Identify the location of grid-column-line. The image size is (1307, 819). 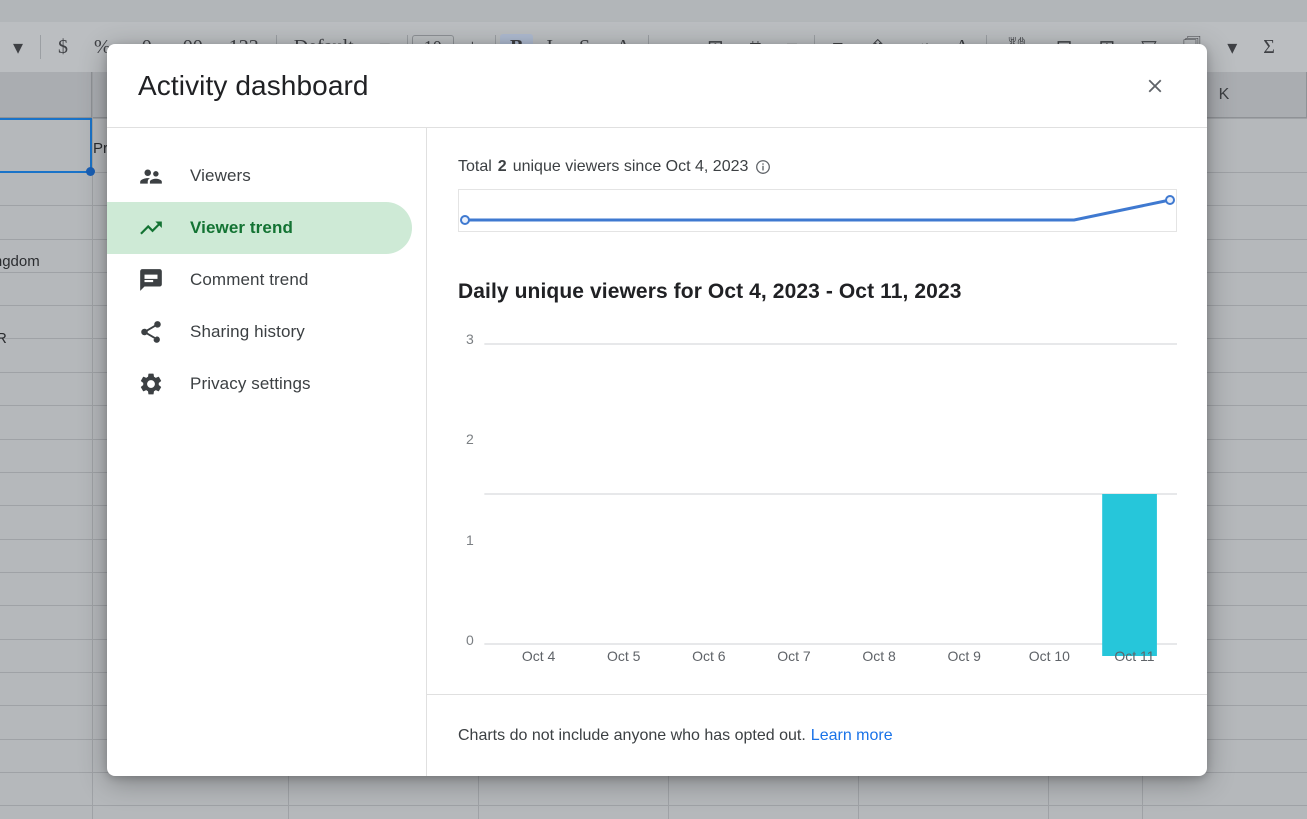
(92, 445).